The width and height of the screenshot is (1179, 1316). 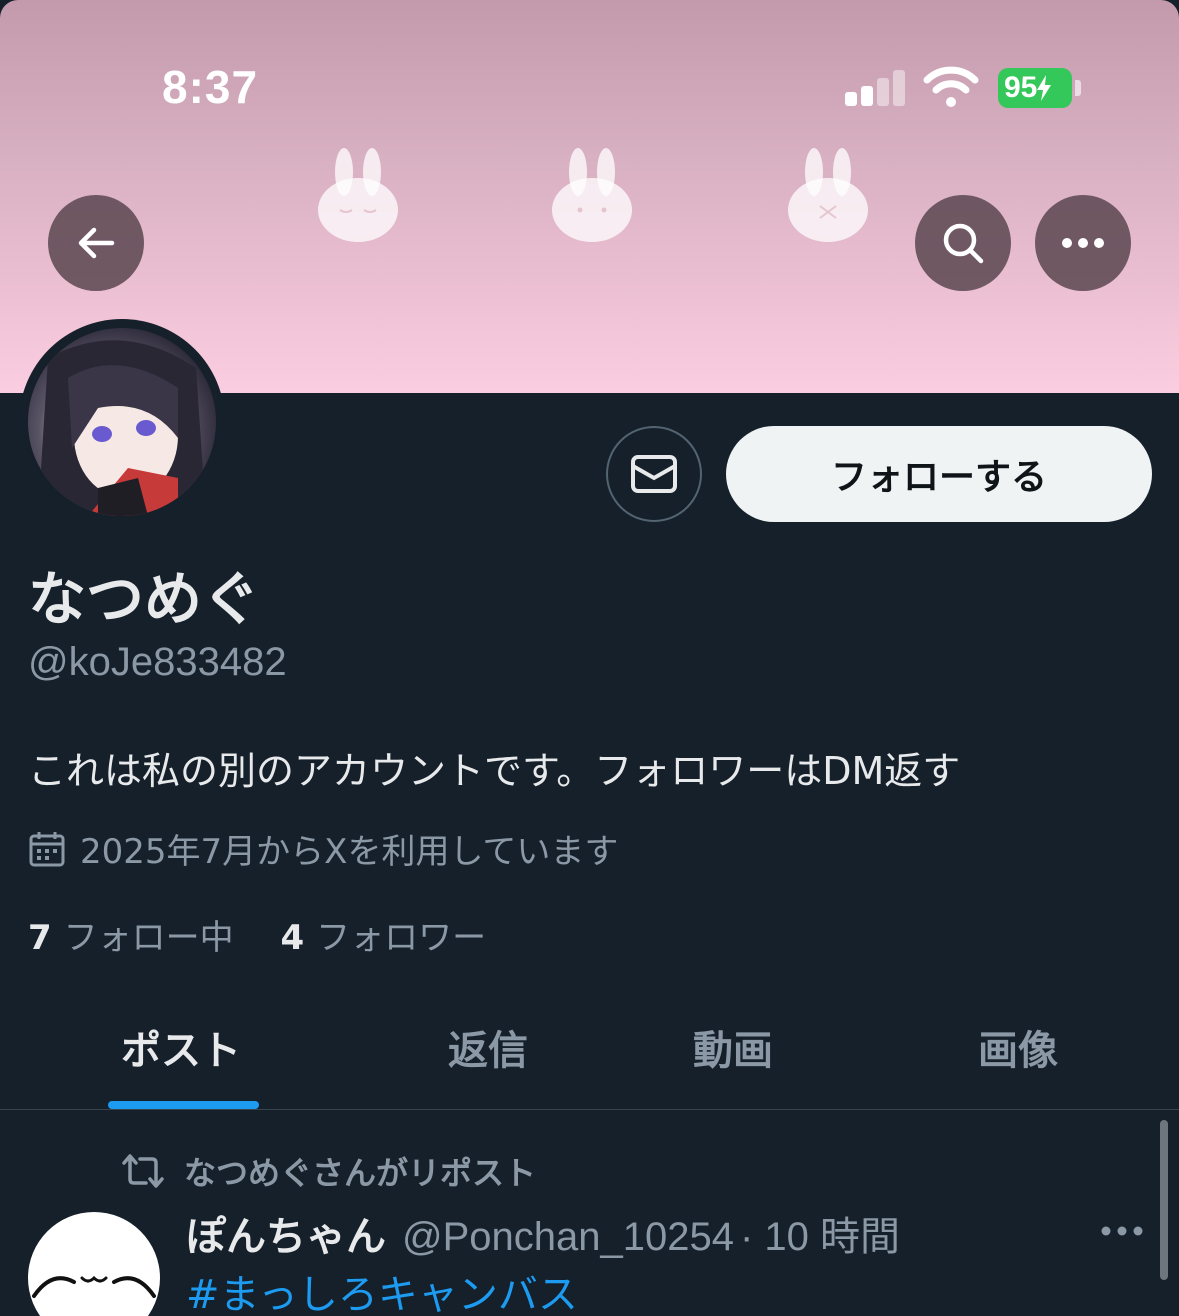 I want to click on follow-stats: 7 フォロー中 4 フォロワー, so click(x=275, y=934).